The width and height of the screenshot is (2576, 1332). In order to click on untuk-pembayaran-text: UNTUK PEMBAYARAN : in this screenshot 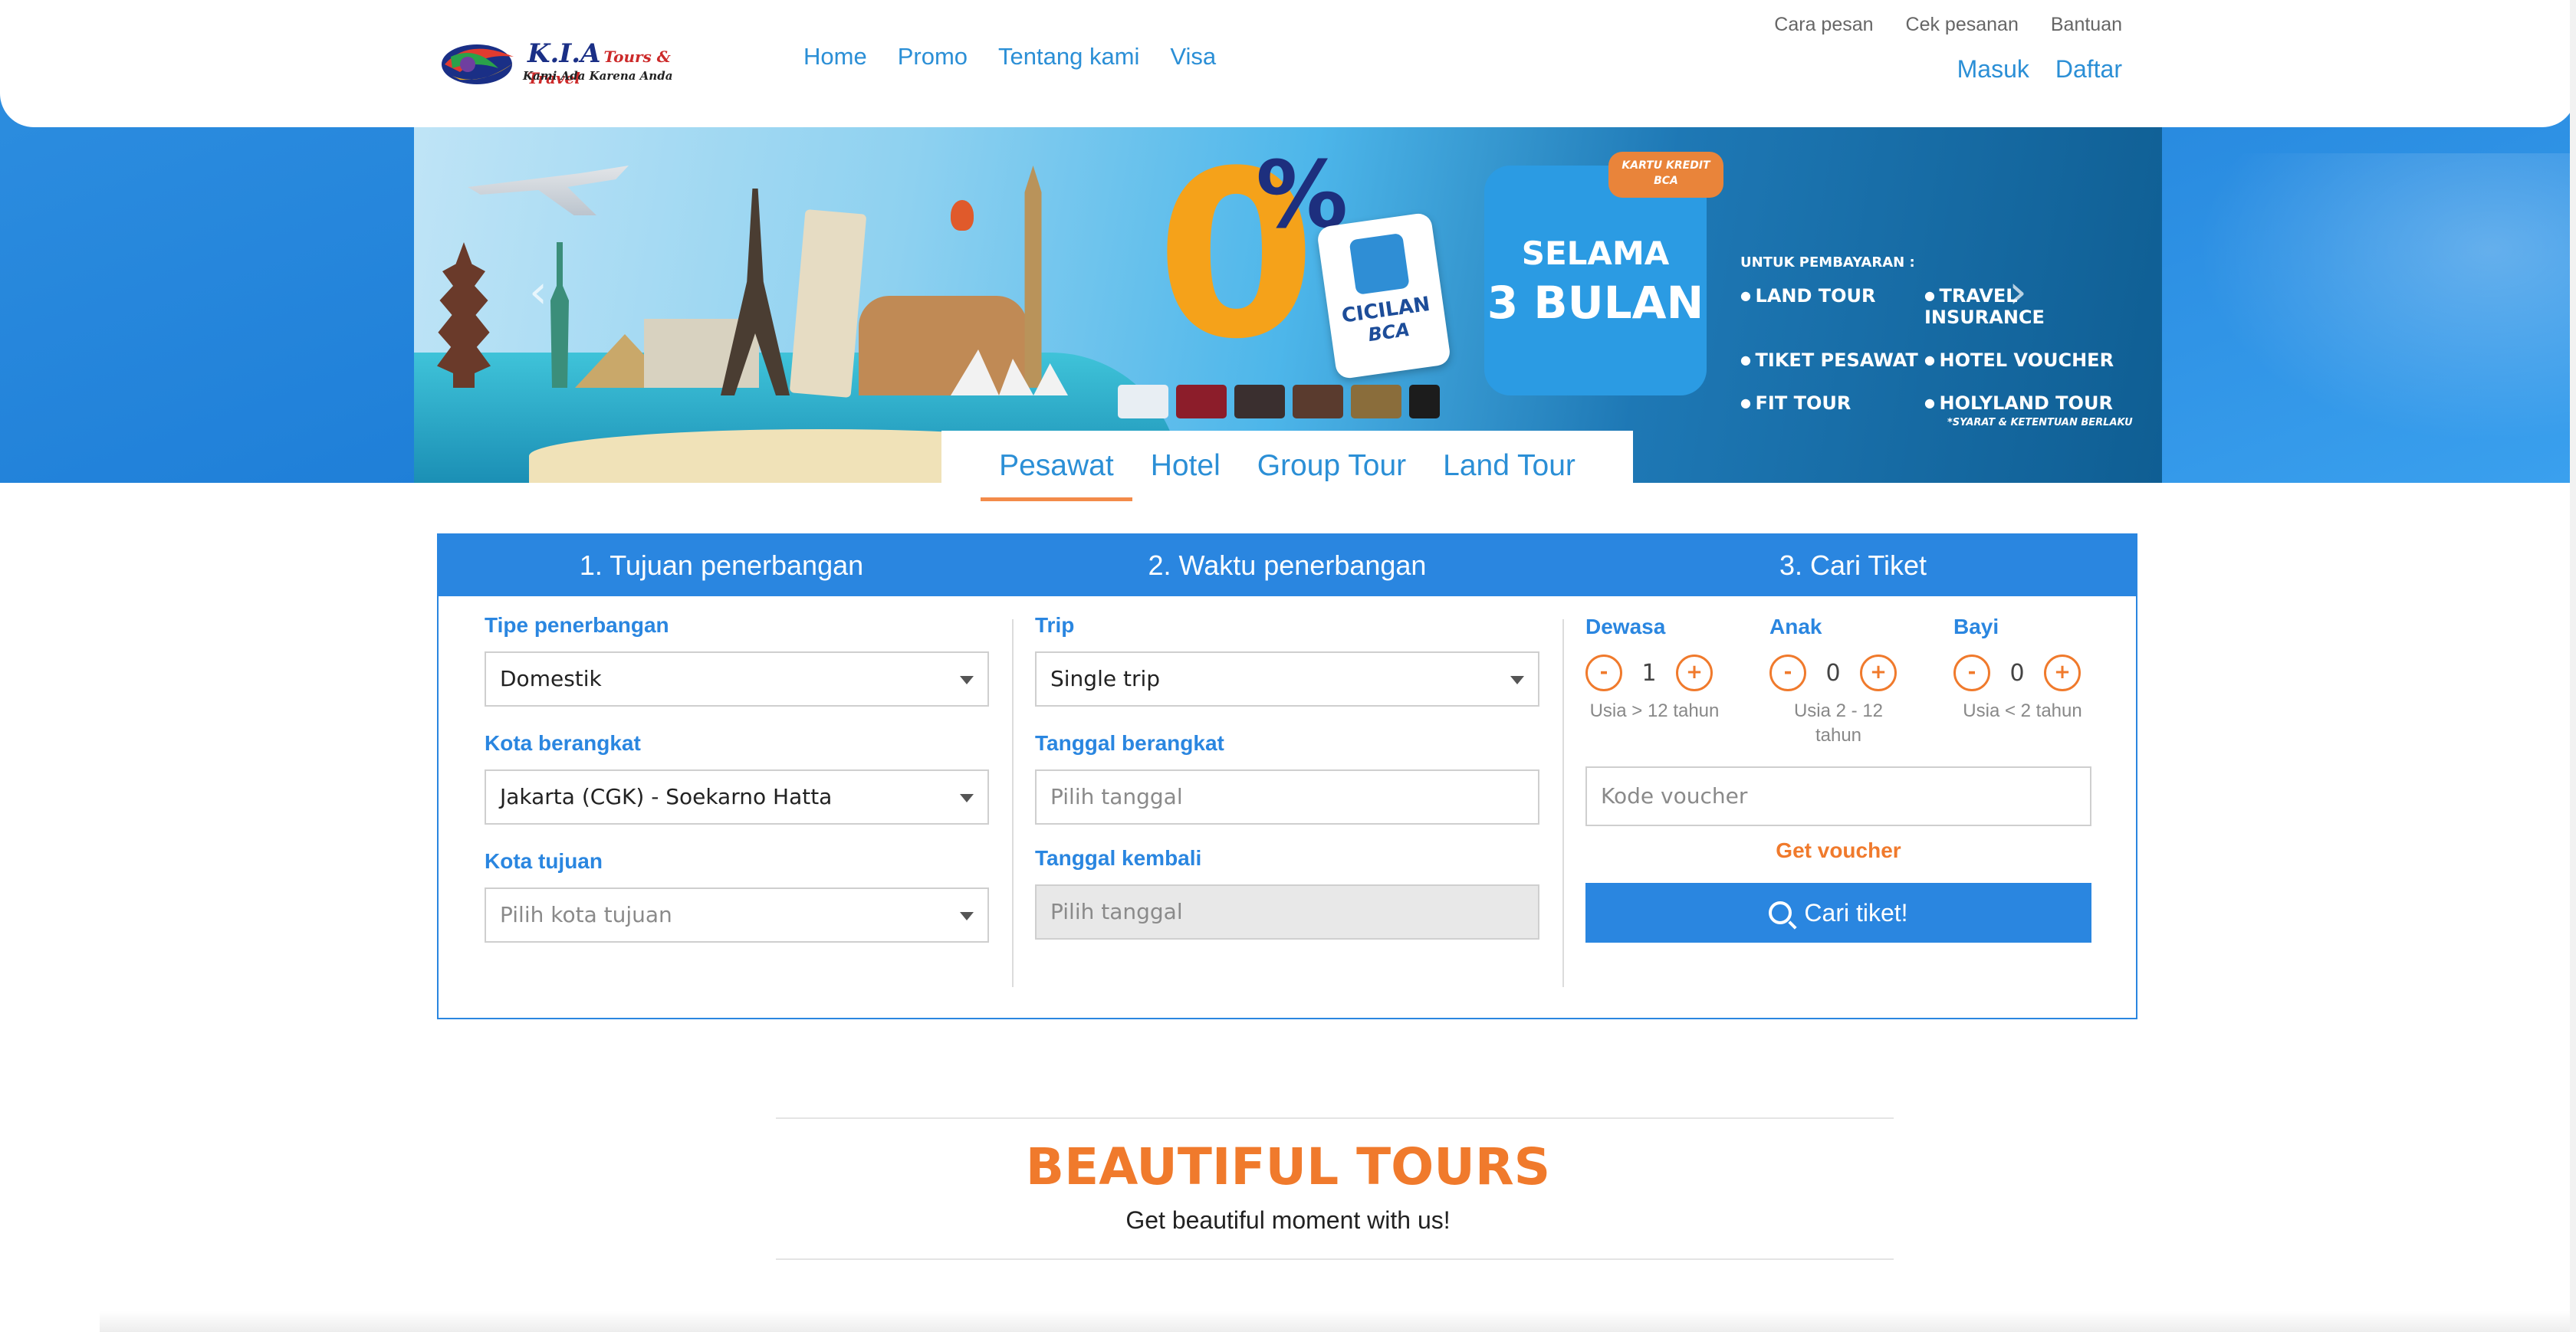, I will do `click(1827, 262)`.